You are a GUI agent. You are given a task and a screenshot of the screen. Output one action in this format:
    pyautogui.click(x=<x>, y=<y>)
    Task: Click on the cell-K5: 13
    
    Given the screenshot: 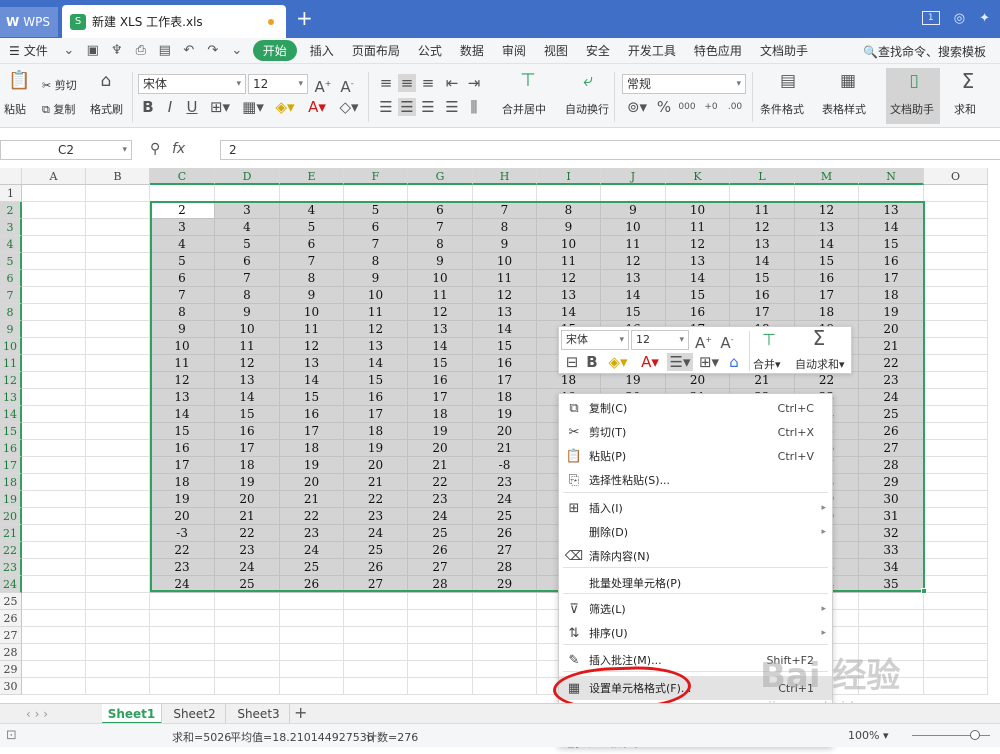 What is the action you would take?
    pyautogui.click(x=698, y=261)
    